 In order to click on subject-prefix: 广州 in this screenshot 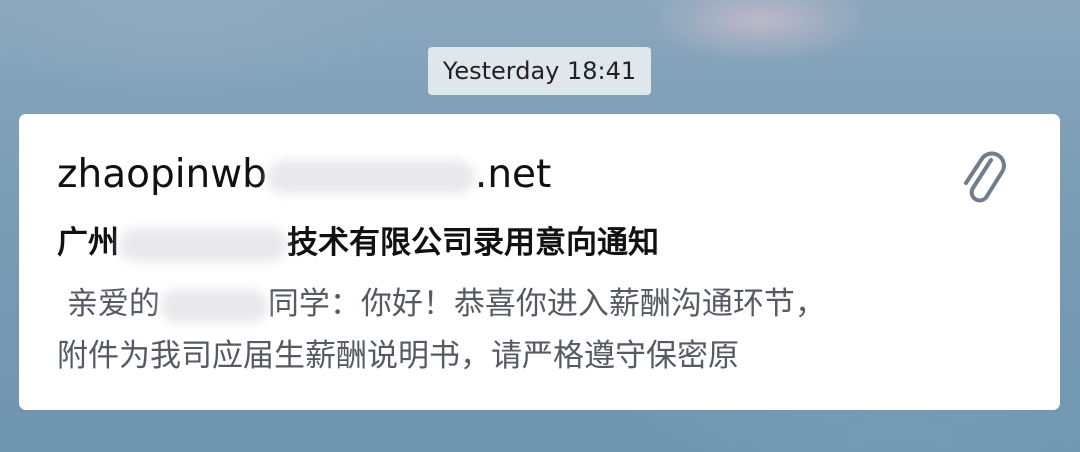, I will do `click(88, 243)`.